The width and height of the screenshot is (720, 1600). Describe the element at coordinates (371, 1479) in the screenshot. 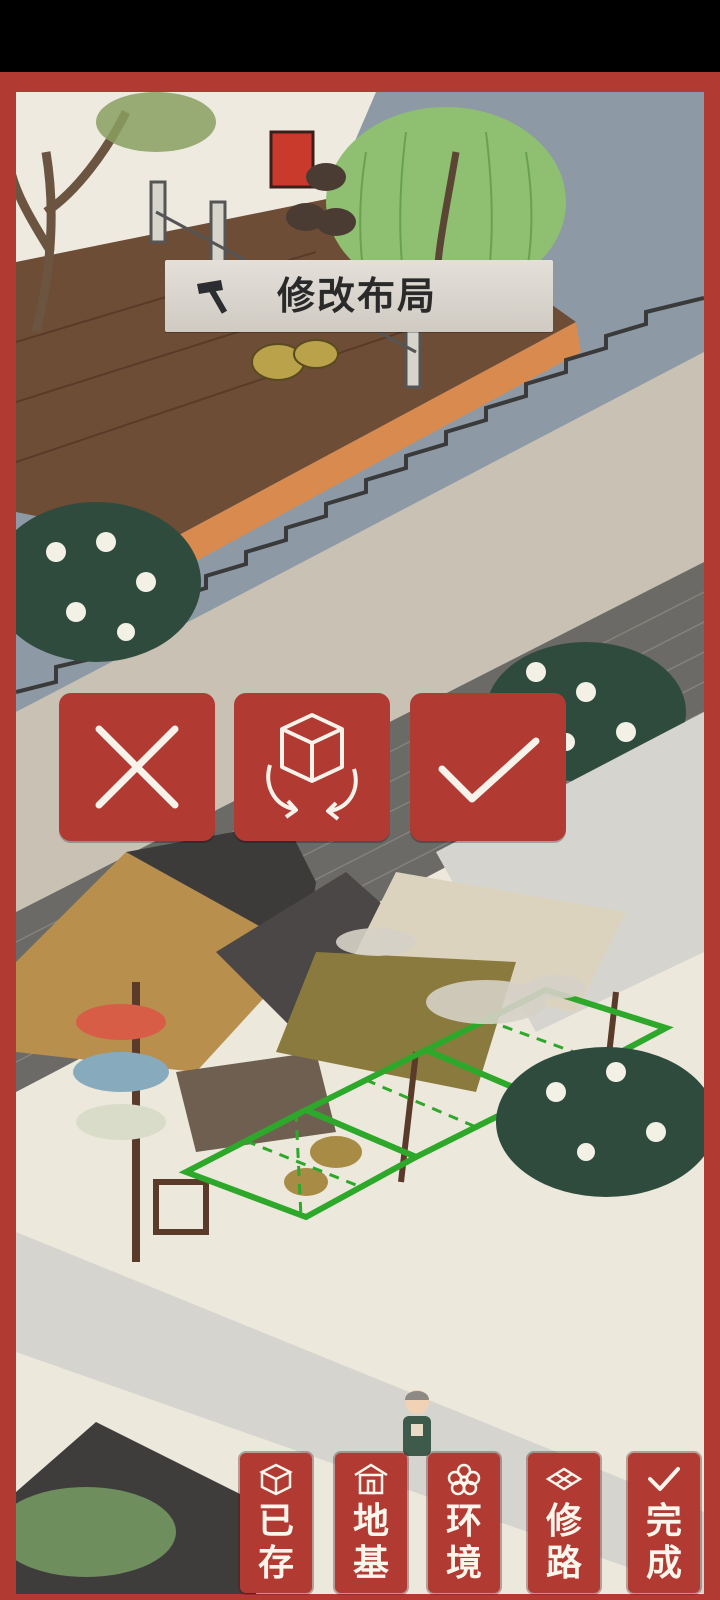

I see `house-icon` at that location.